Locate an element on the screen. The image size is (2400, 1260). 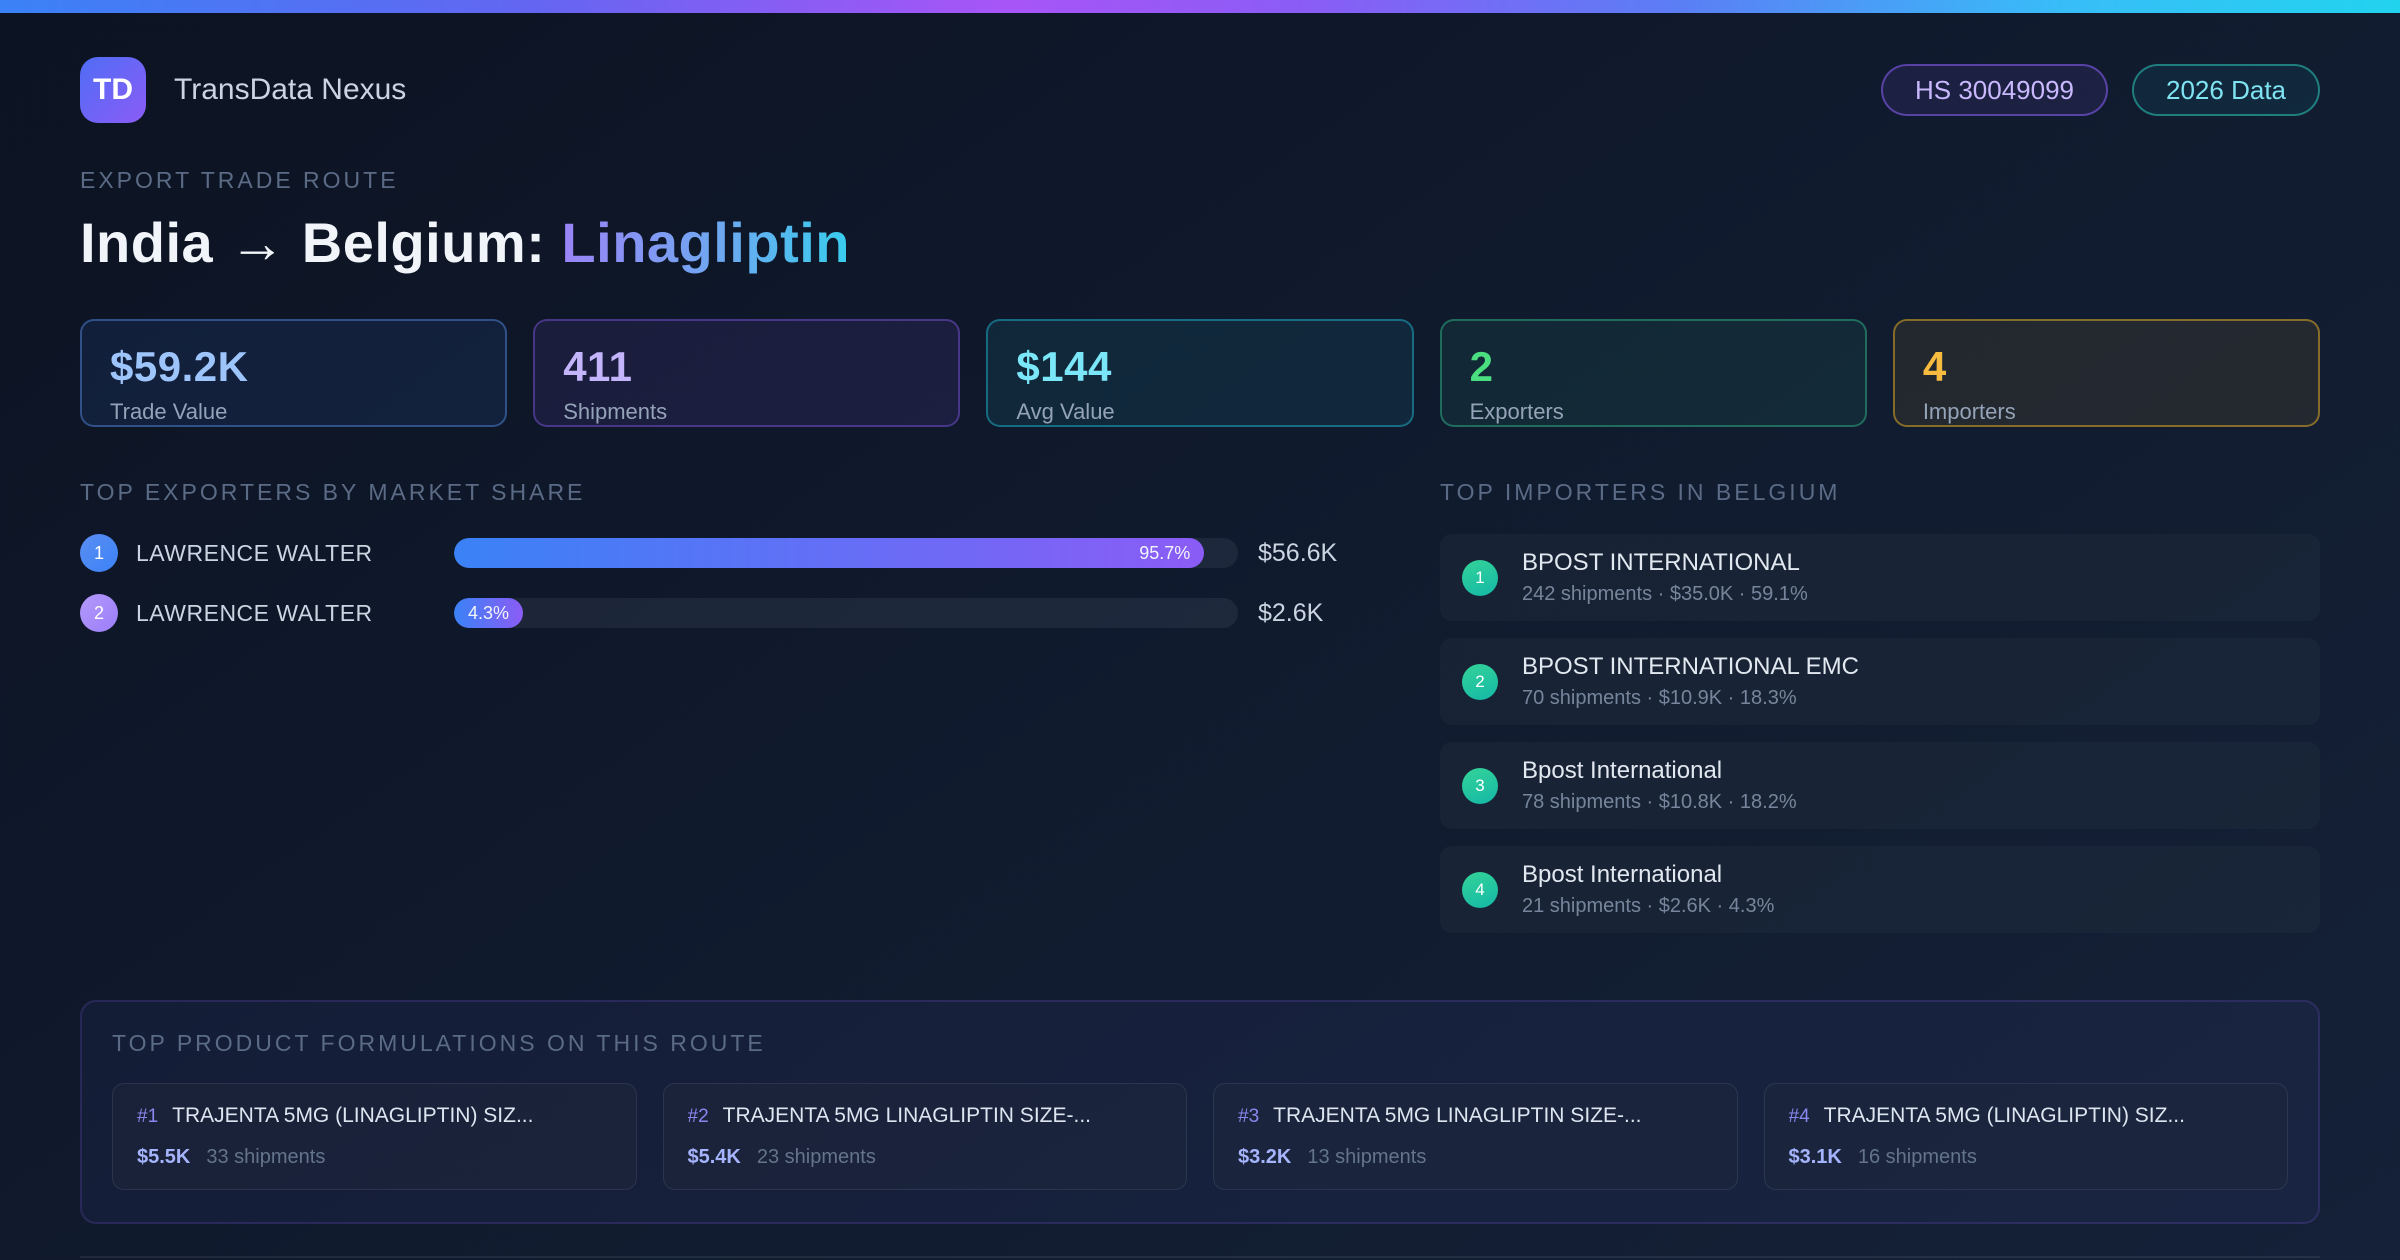
exporter-rank-badge: 1 is located at coordinates (99, 553).